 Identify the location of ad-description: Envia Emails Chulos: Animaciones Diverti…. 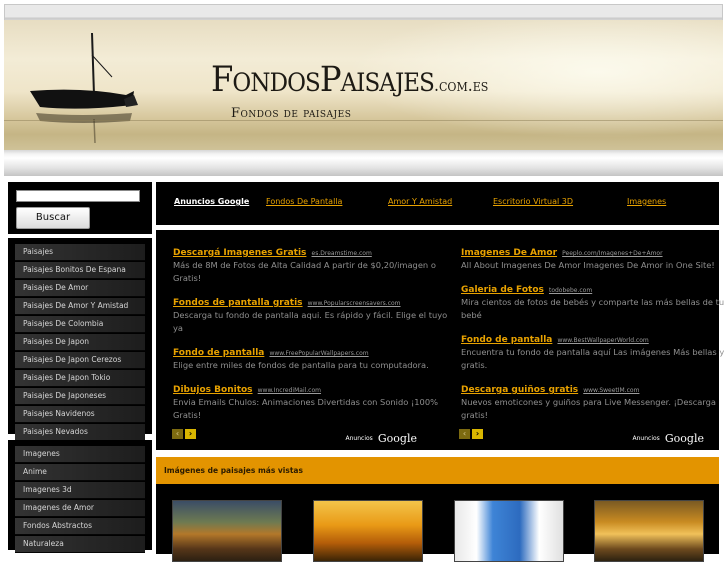
(305, 408).